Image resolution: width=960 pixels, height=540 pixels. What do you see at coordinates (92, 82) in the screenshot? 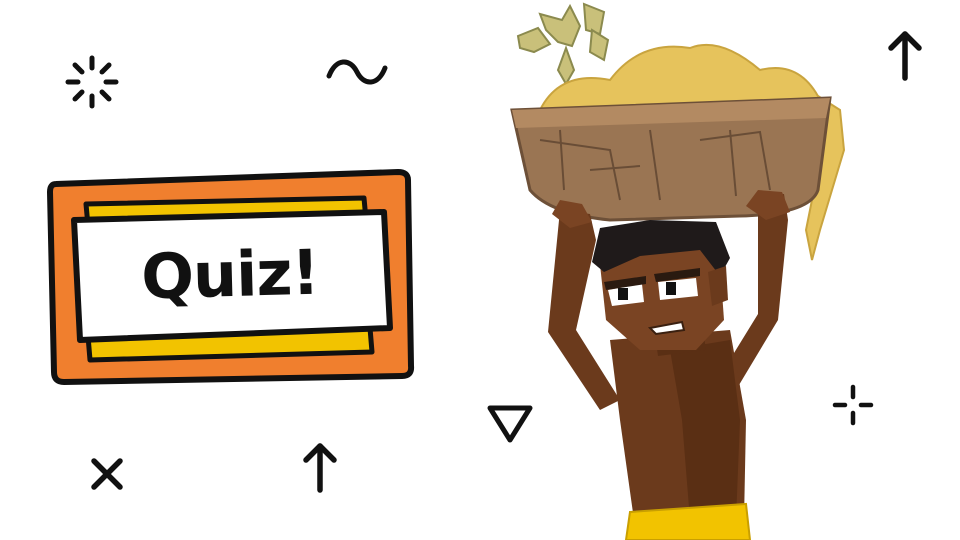
I see `sparkle-icon` at bounding box center [92, 82].